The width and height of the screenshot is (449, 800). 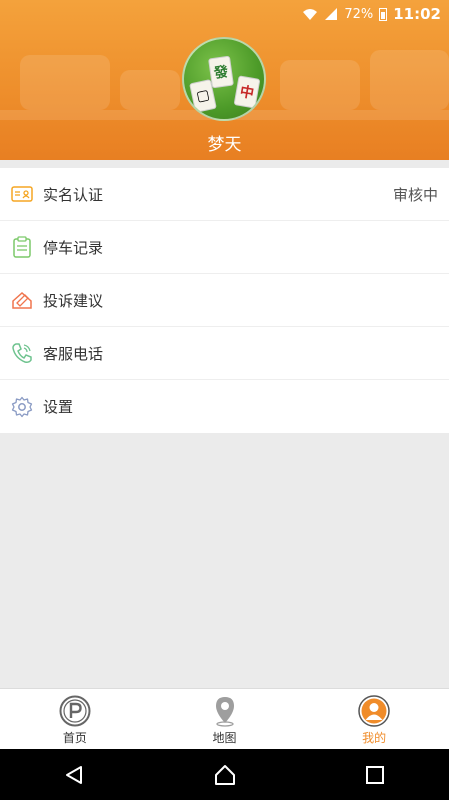 What do you see at coordinates (22, 300) in the screenshot?
I see `pencil-envelope-icon` at bounding box center [22, 300].